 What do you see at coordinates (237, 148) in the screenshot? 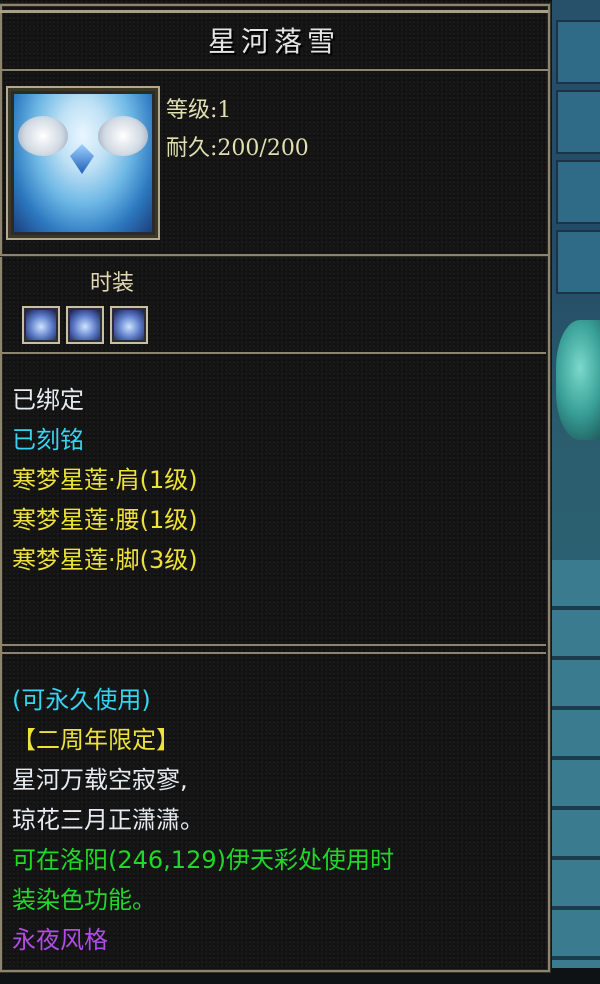
I see `item-durability: 耐久:200/200` at bounding box center [237, 148].